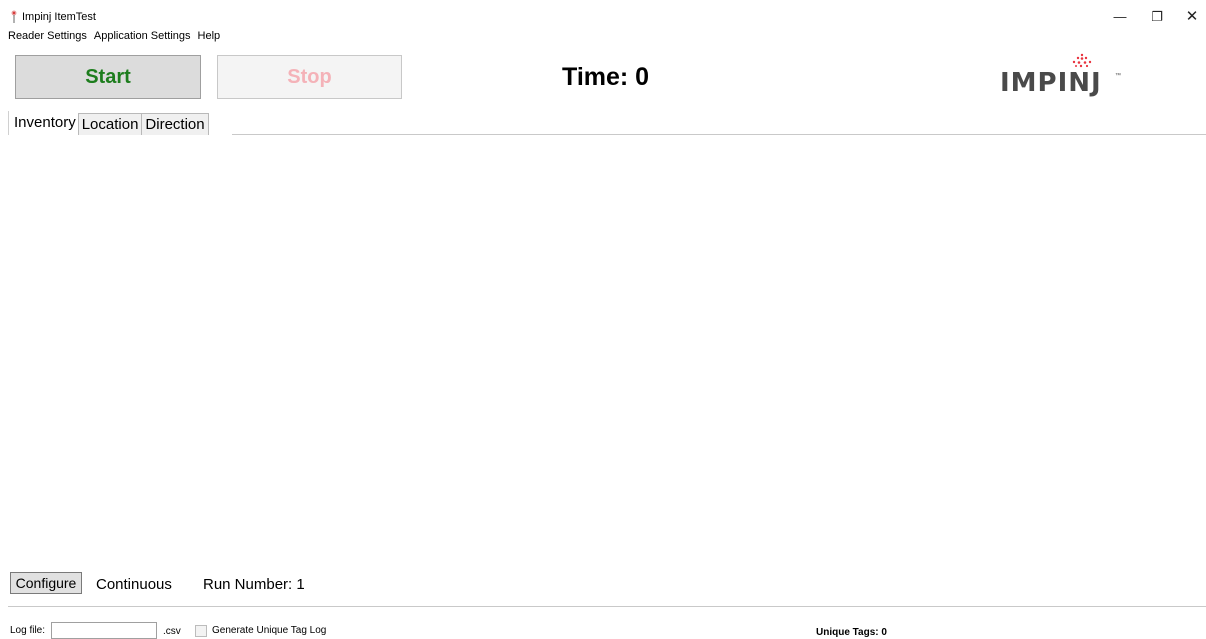 Image resolution: width=1206 pixels, height=639 pixels. I want to click on time-display: Time: 0, so click(606, 77).